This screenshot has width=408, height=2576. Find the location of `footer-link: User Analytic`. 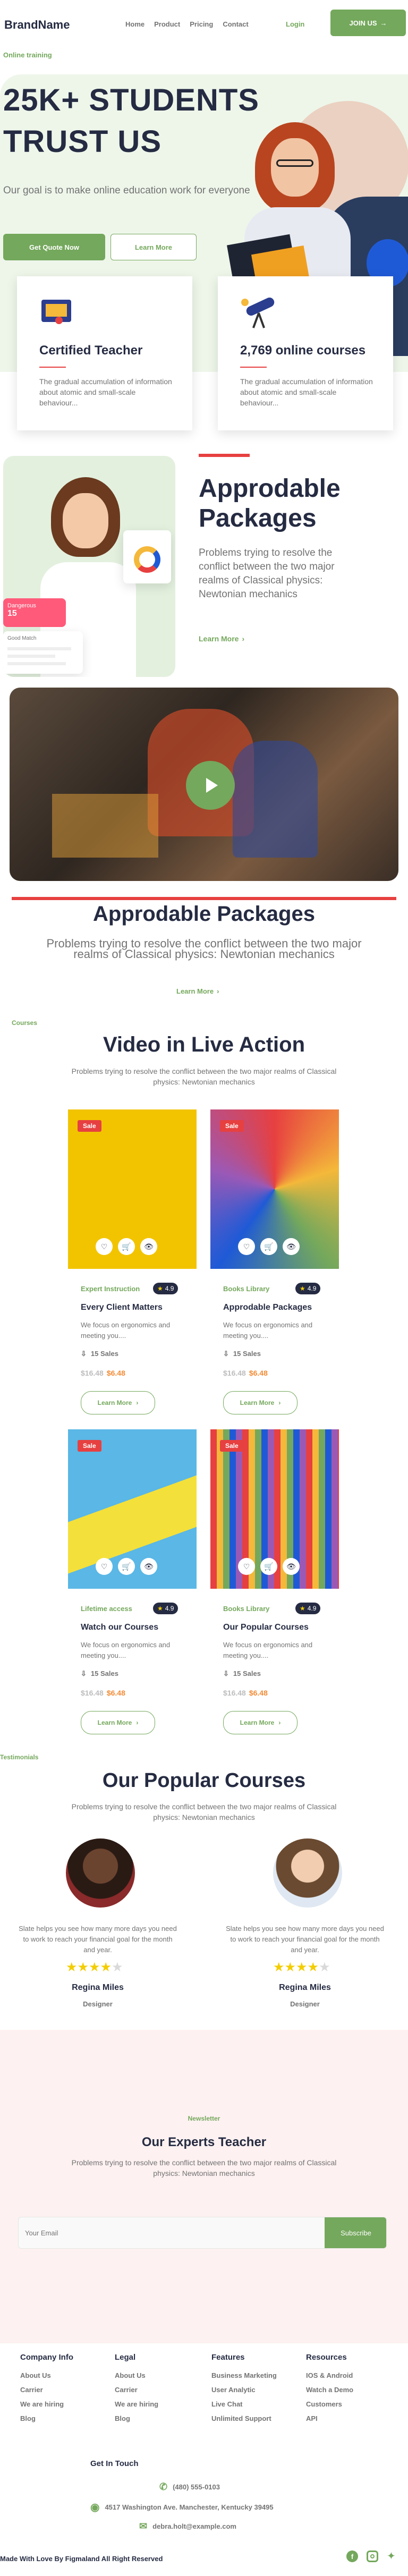

footer-link: User Analytic is located at coordinates (256, 2390).